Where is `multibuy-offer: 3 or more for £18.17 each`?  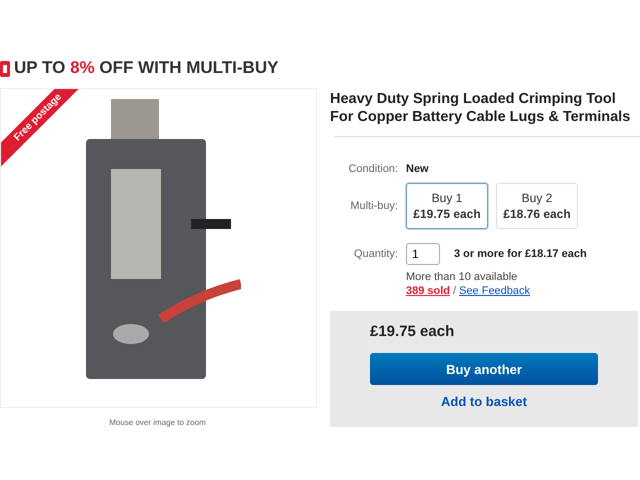 multibuy-offer: 3 or more for £18.17 each is located at coordinates (520, 254).